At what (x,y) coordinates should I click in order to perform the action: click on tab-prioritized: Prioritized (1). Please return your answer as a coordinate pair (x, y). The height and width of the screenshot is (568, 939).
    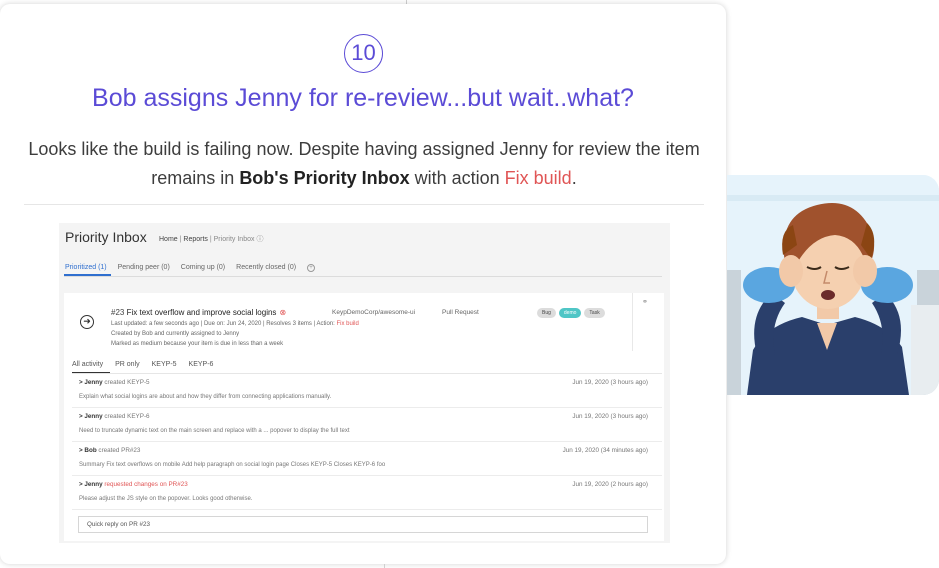
    Looking at the image, I should click on (86, 268).